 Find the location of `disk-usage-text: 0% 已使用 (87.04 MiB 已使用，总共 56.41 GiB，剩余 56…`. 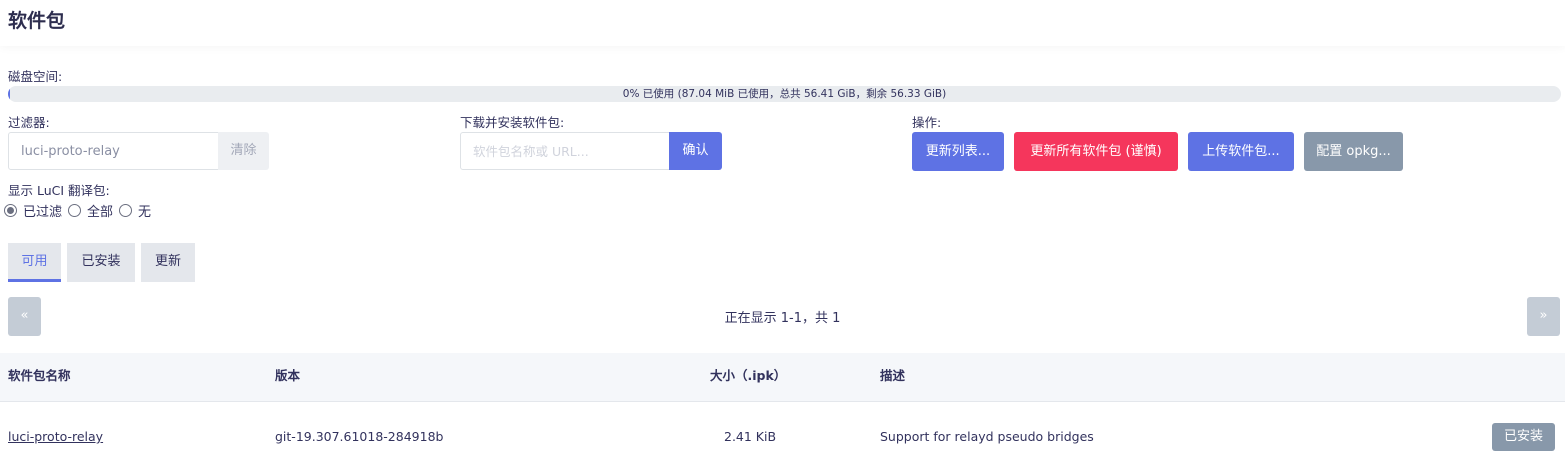

disk-usage-text: 0% 已使用 (87.04 MiB 已使用，总共 56.41 GiB，剩余 56… is located at coordinates (784, 94).